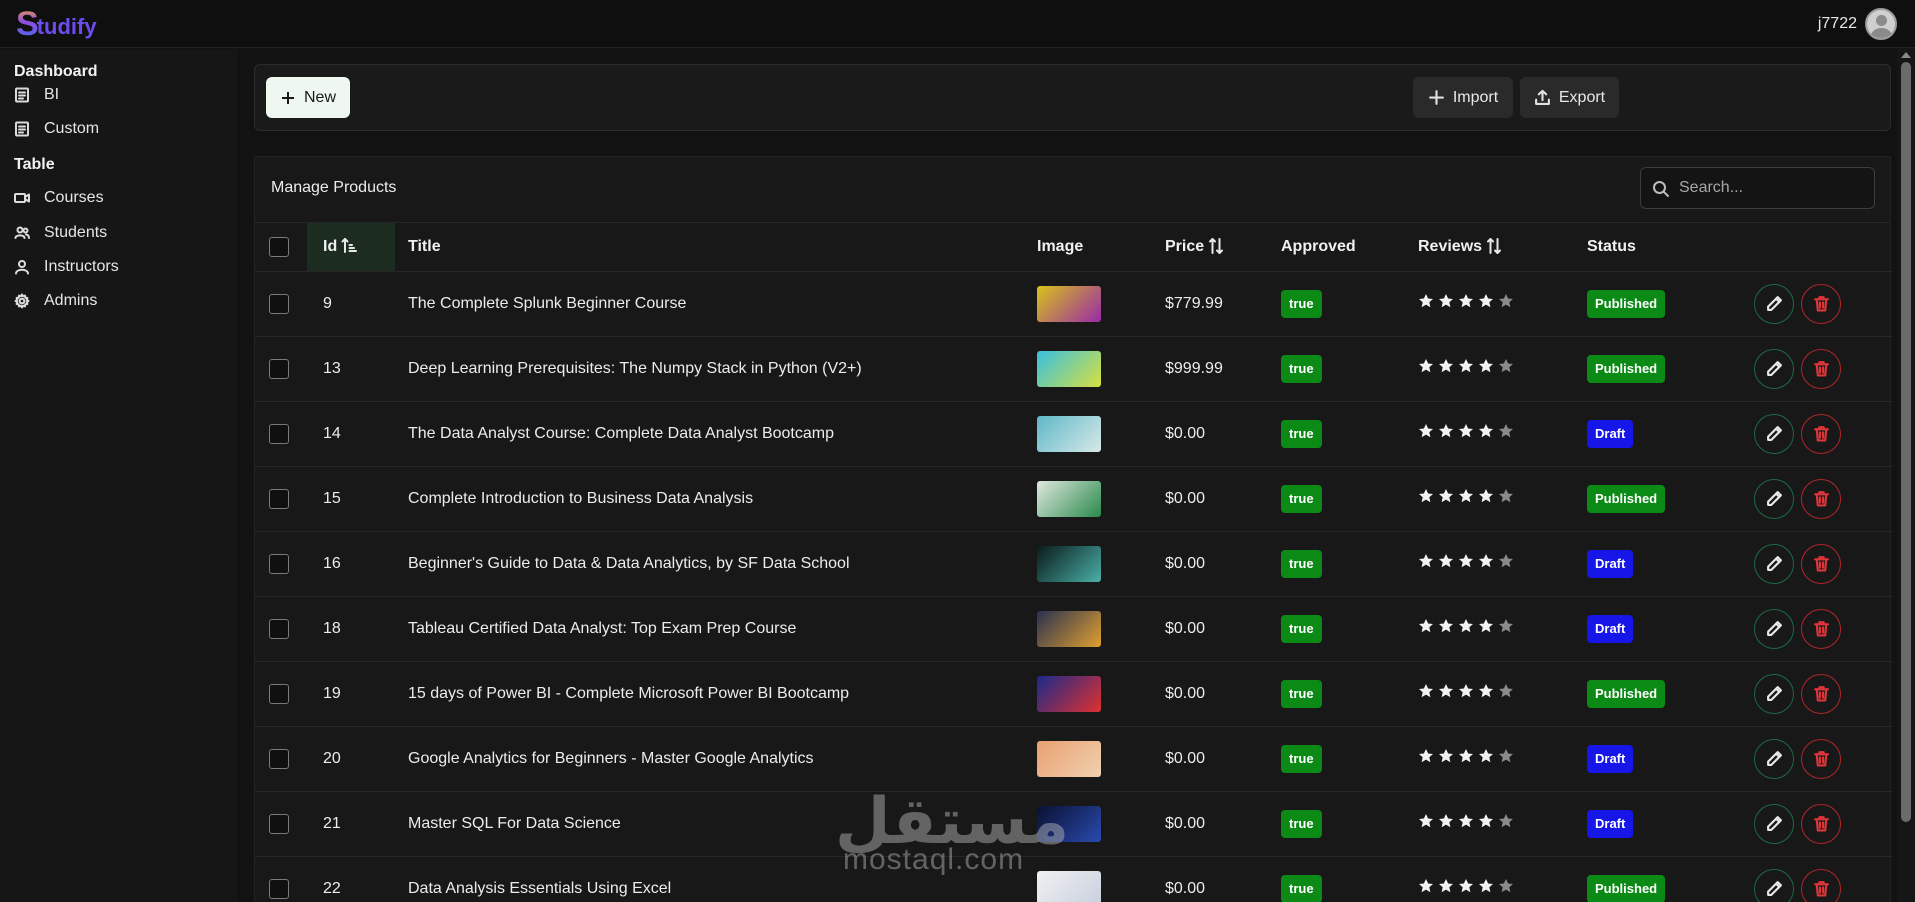 Image resolution: width=1915 pixels, height=902 pixels. Describe the element at coordinates (55, 301) in the screenshot. I see `sidebar-item-admins: Admins` at that location.